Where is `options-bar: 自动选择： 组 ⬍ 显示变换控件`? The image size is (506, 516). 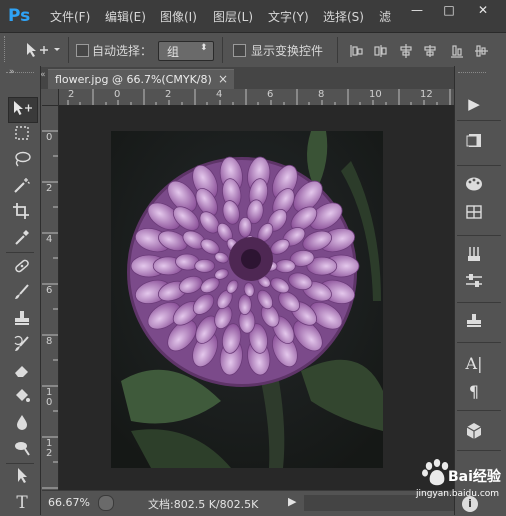 options-bar: 自动选择： 组 ⬍ 显示变换控件 is located at coordinates (253, 50).